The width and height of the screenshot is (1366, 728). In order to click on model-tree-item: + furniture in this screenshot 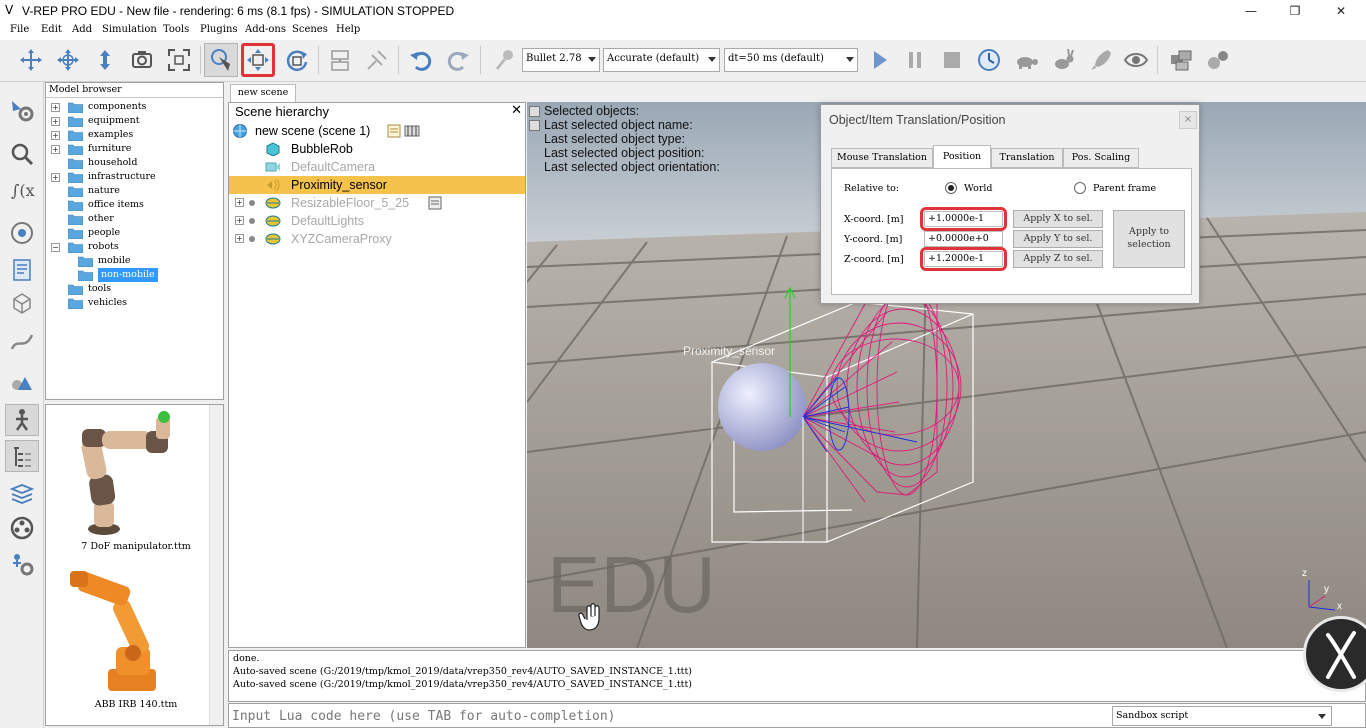, I will do `click(136, 149)`.